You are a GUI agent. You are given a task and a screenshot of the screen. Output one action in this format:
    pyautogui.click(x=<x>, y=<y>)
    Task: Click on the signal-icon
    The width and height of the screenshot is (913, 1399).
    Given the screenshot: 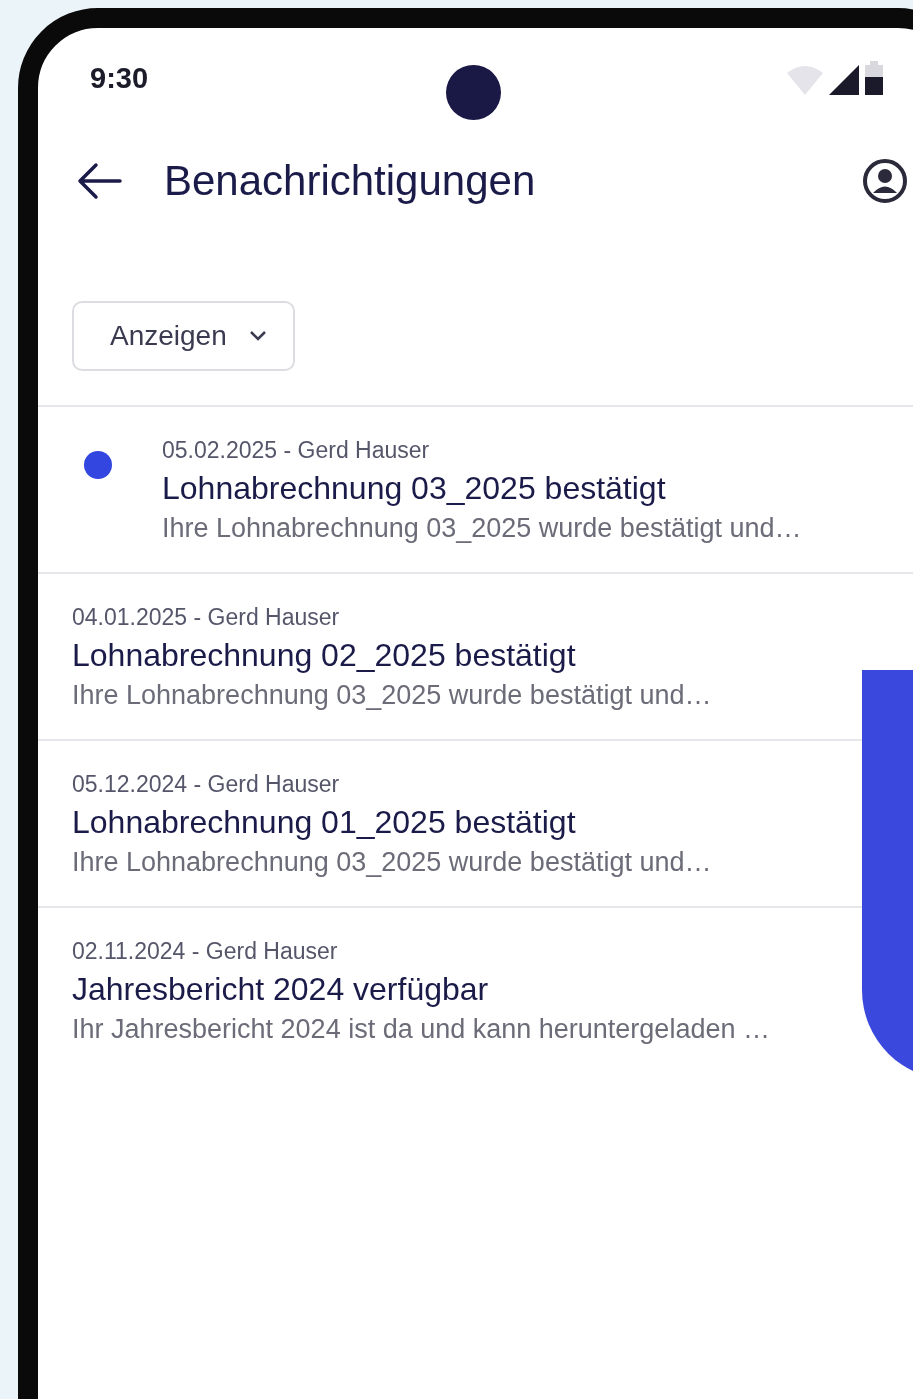 What is the action you would take?
    pyautogui.click(x=844, y=80)
    